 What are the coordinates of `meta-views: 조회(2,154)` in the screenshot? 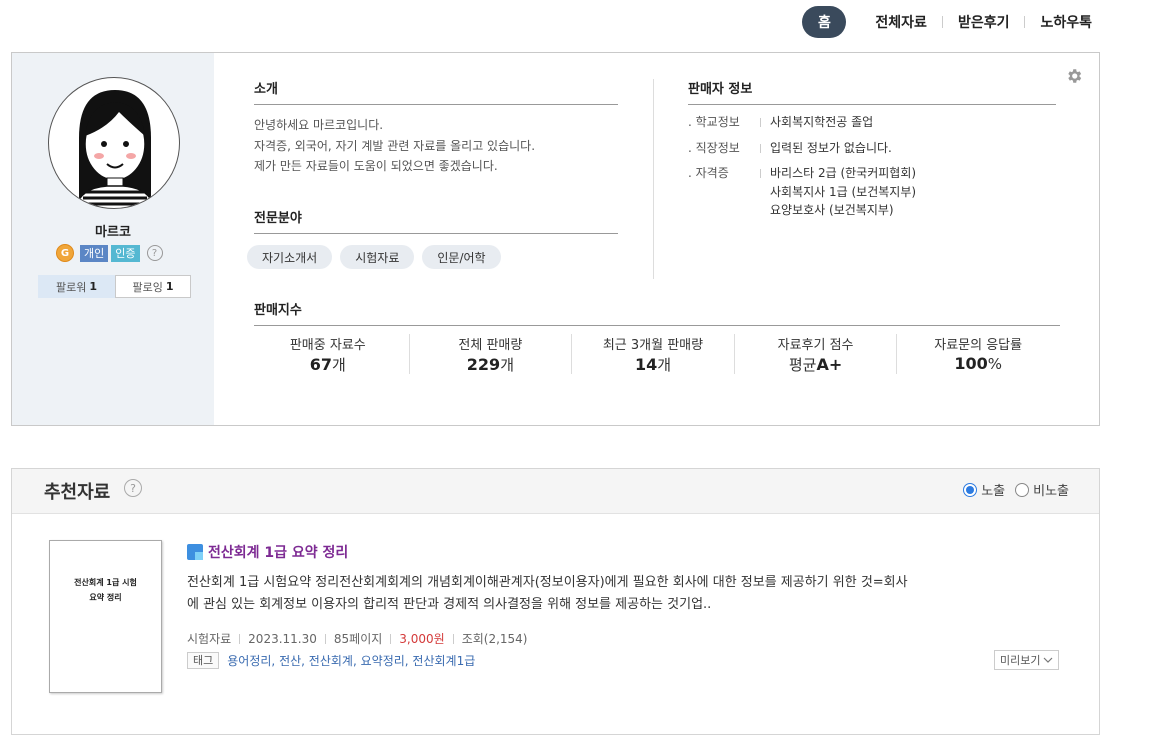 It's located at (494, 639).